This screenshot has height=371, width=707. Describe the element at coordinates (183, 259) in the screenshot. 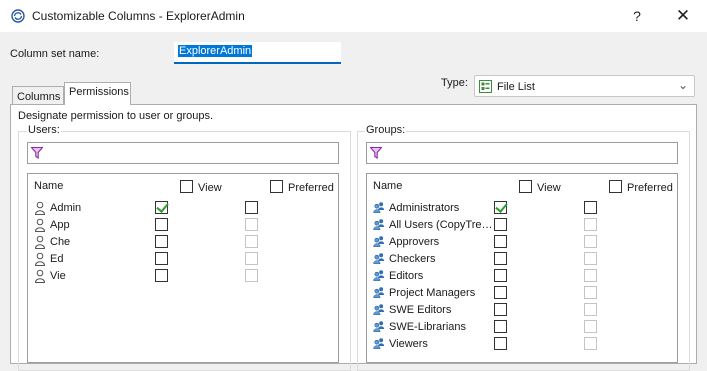

I see `user-row: Ed` at that location.